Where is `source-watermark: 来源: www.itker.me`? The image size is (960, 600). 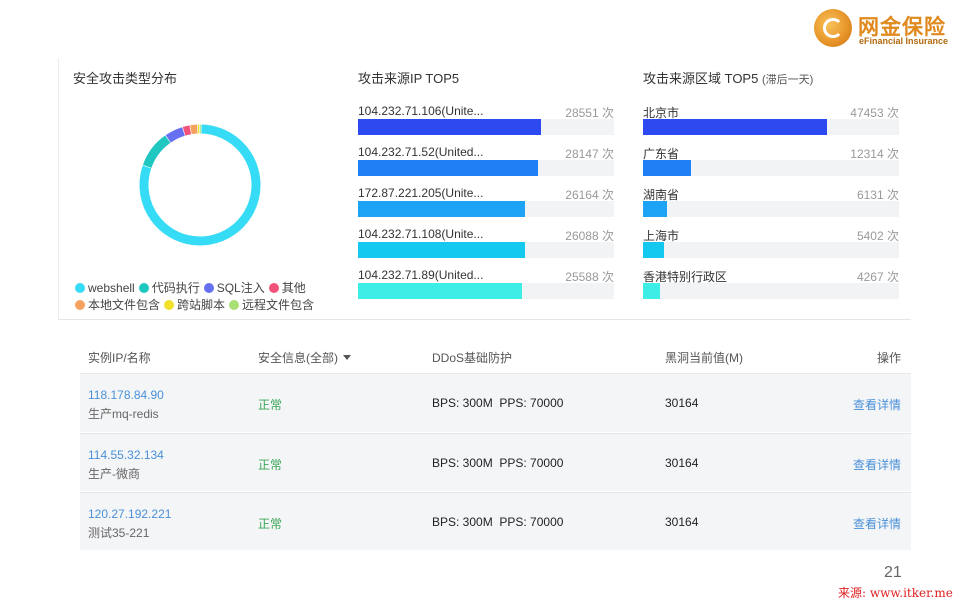
source-watermark: 来源: www.itker.me is located at coordinates (895, 593).